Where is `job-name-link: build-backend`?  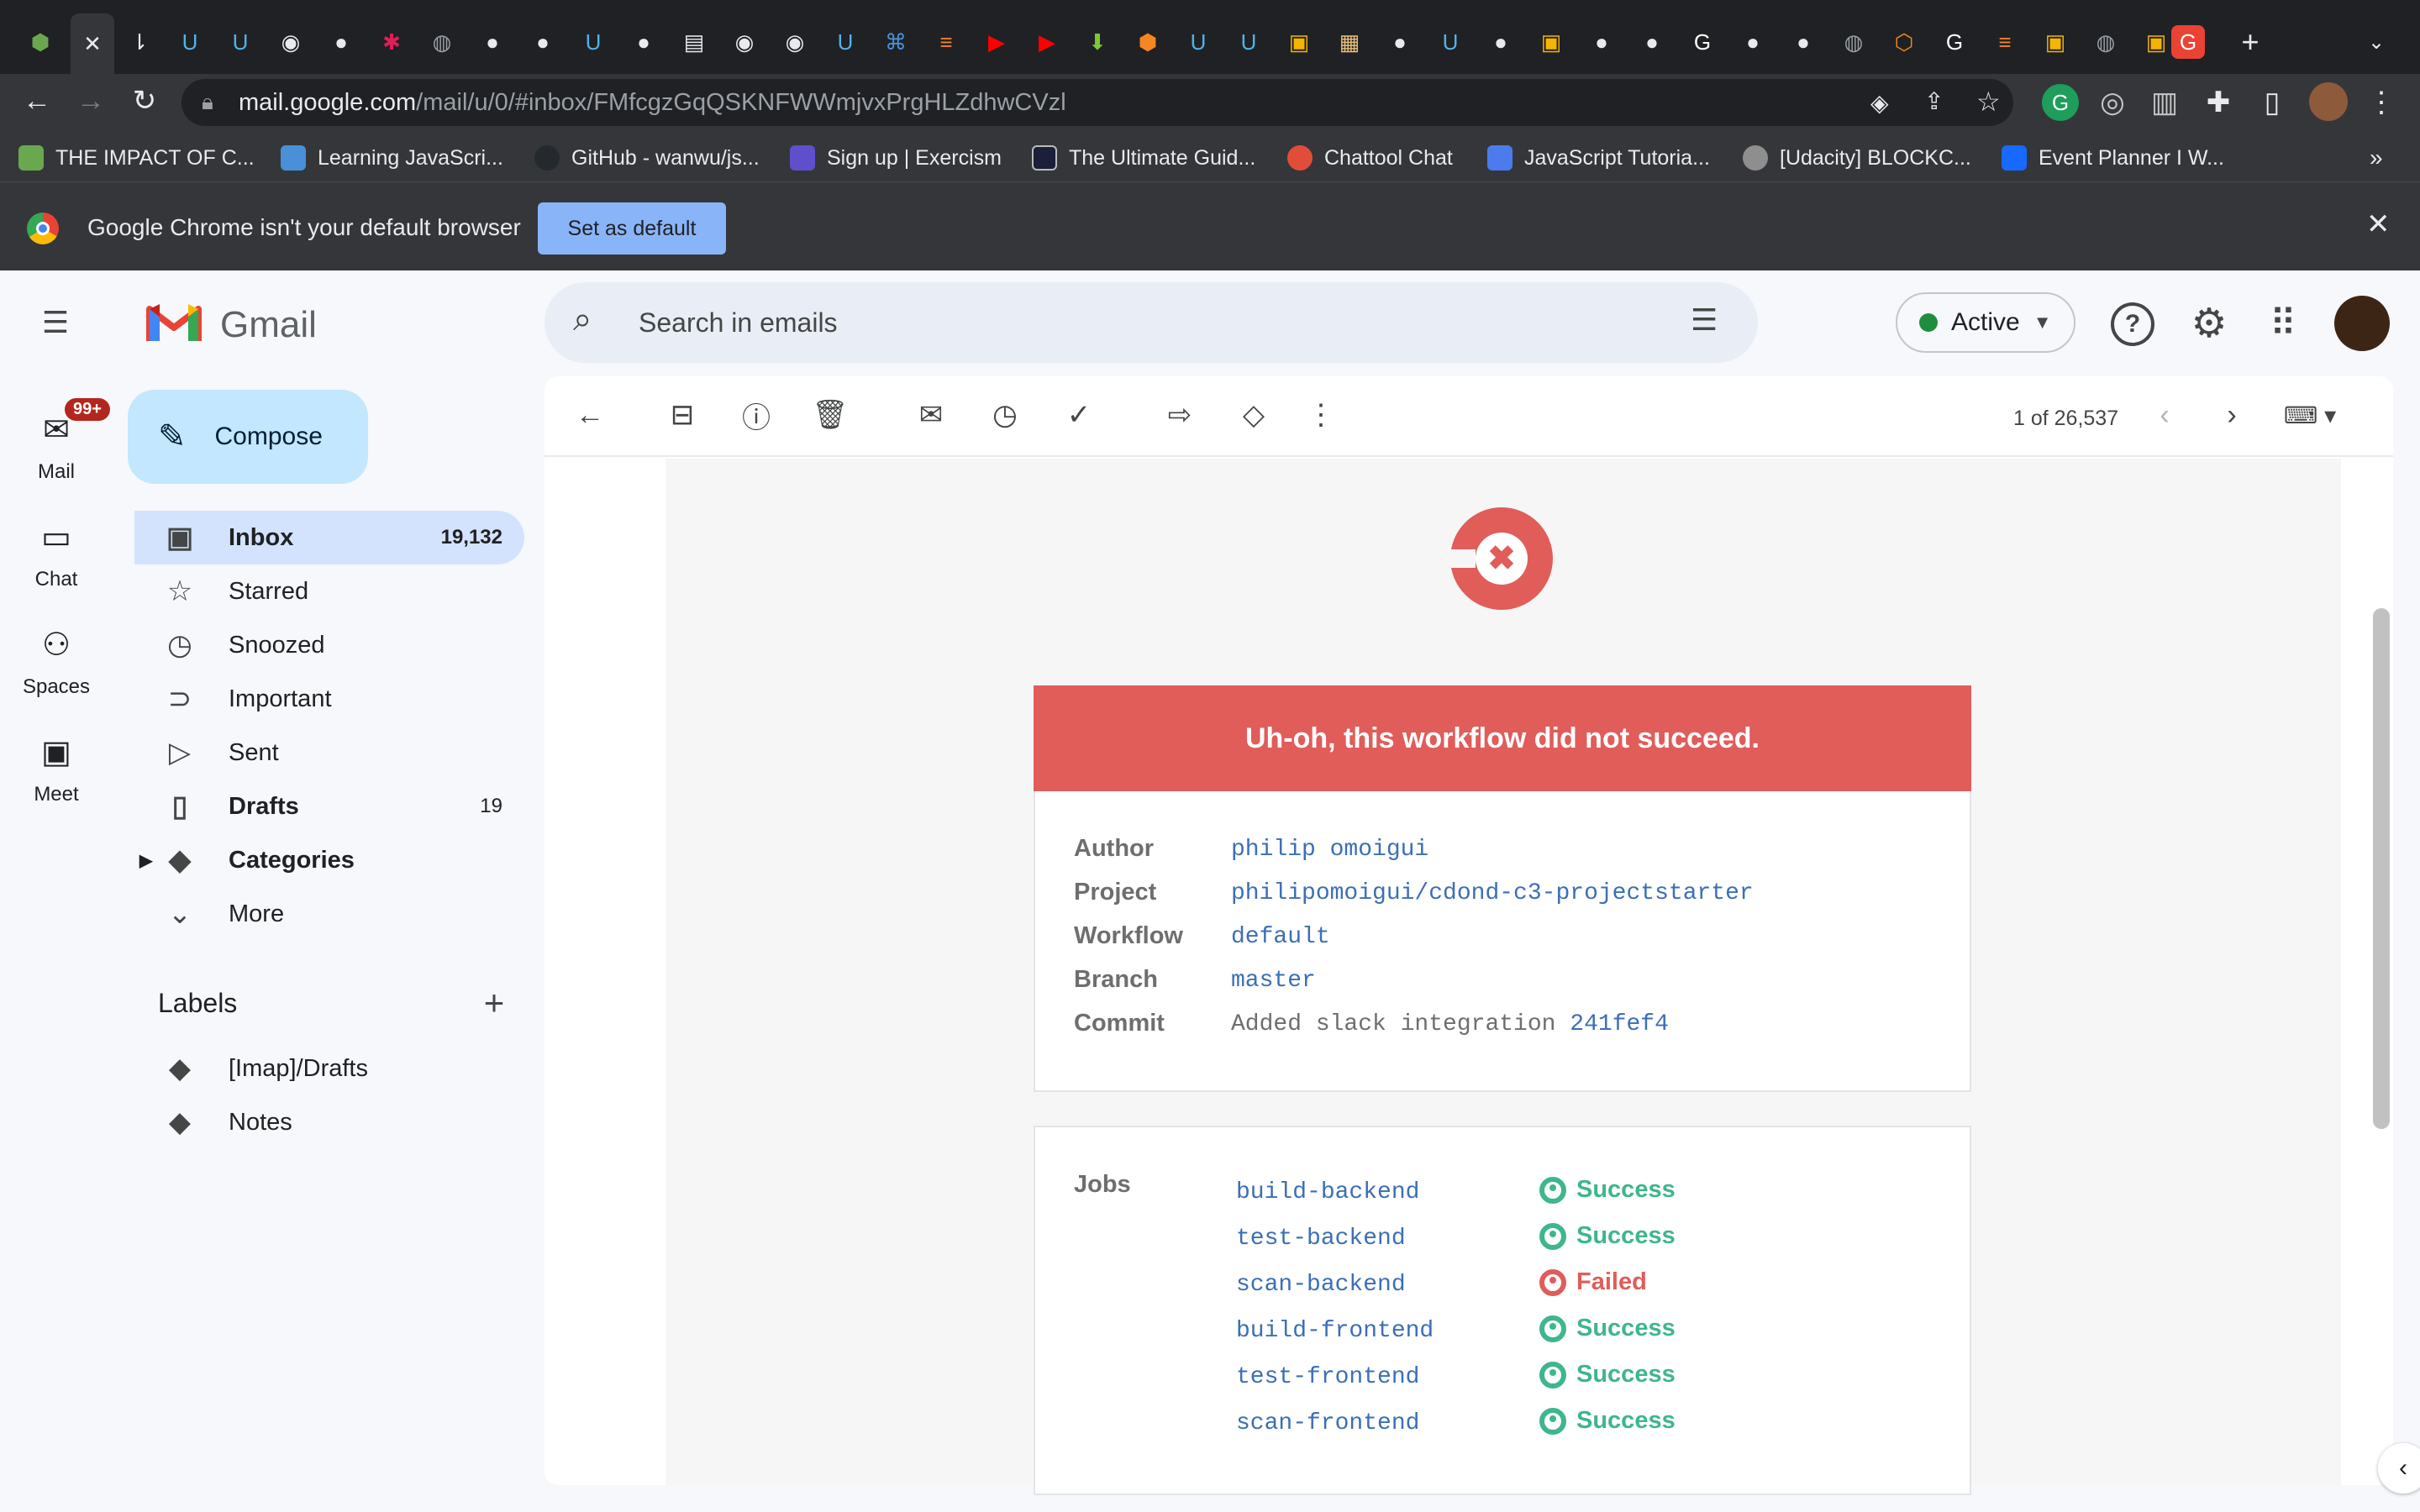
job-name-link: build-backend is located at coordinates (1327, 1192).